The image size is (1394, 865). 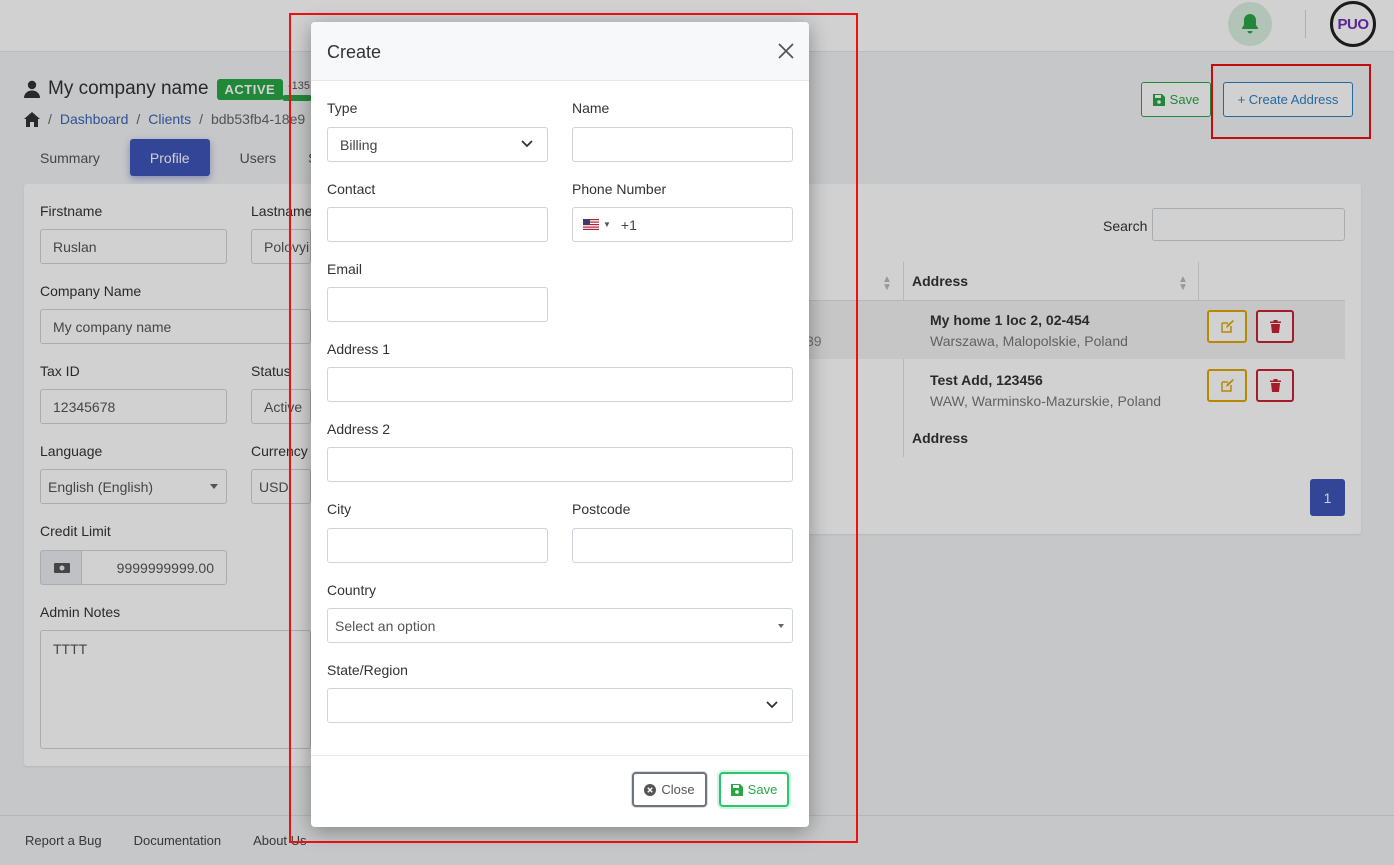 What do you see at coordinates (591, 224) in the screenshot?
I see `us-flag-icon` at bounding box center [591, 224].